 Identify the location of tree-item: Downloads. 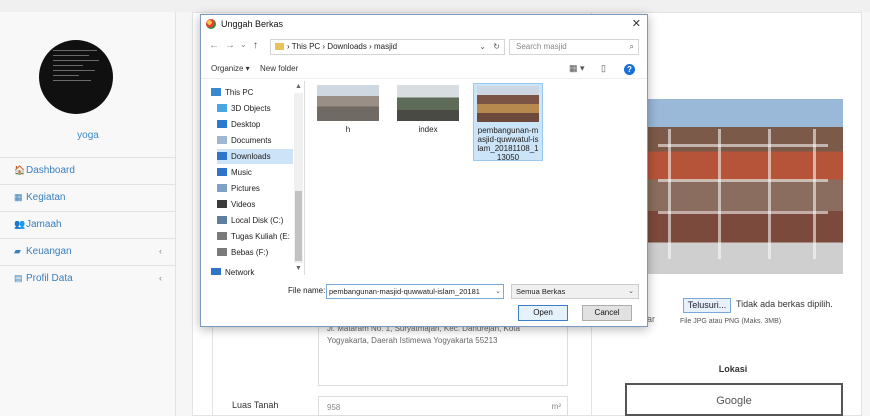
(255, 156).